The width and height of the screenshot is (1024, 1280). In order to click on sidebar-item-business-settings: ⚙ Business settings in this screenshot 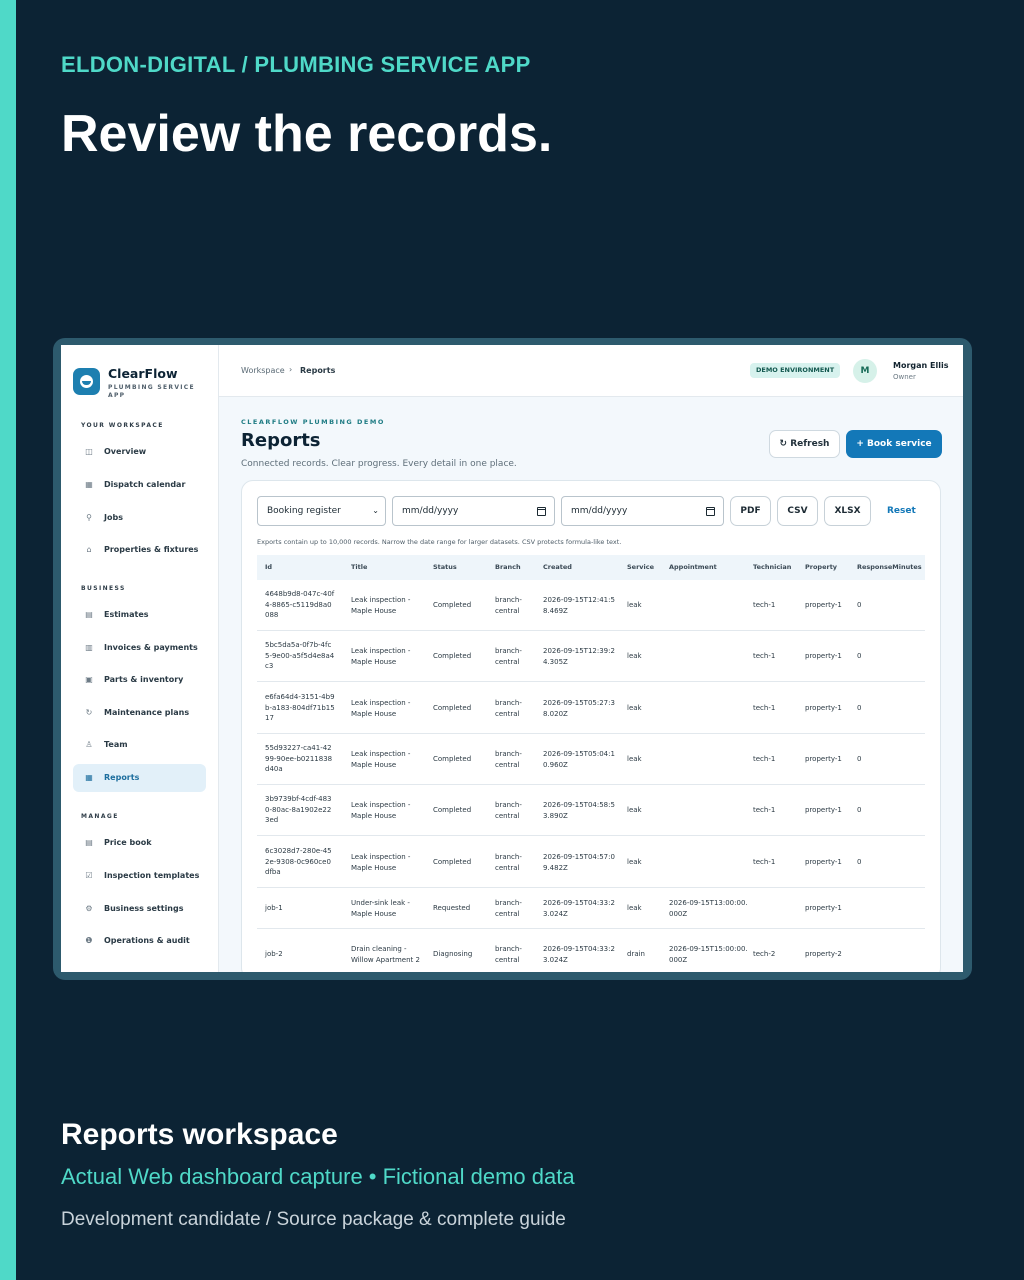, I will do `click(139, 909)`.